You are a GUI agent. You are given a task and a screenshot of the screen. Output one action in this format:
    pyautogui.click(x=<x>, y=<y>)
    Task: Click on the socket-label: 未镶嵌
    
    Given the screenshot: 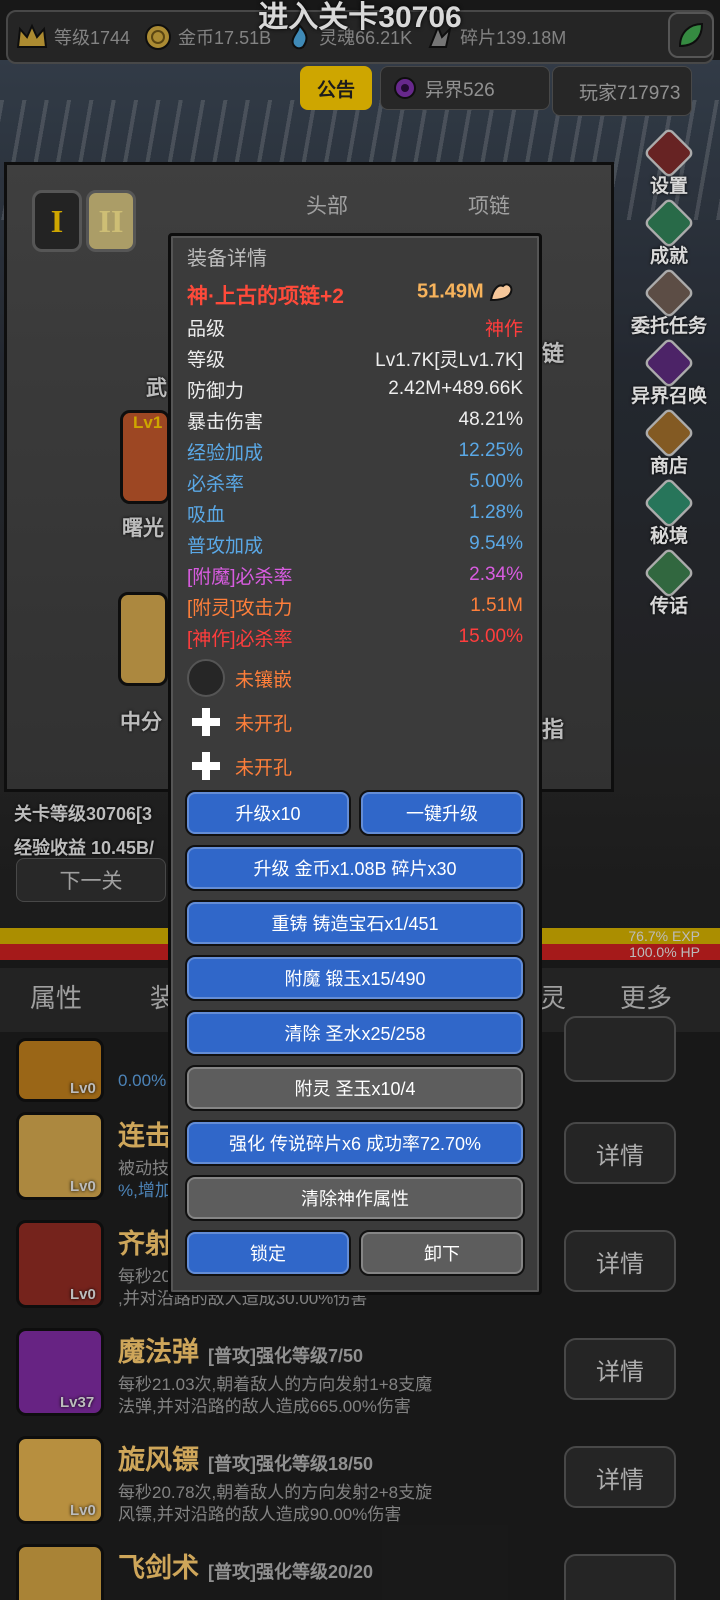 What is the action you would take?
    pyautogui.click(x=264, y=680)
    